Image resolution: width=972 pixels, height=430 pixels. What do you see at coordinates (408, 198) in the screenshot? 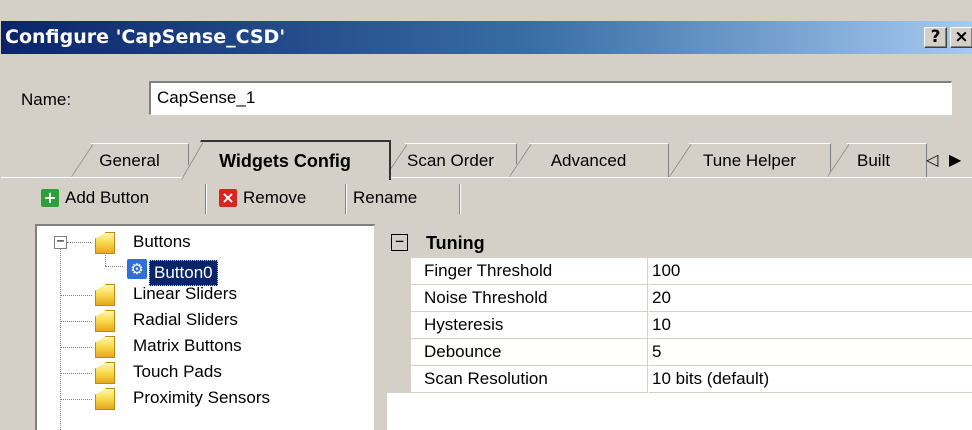
I see `rename-button: Rename` at bounding box center [408, 198].